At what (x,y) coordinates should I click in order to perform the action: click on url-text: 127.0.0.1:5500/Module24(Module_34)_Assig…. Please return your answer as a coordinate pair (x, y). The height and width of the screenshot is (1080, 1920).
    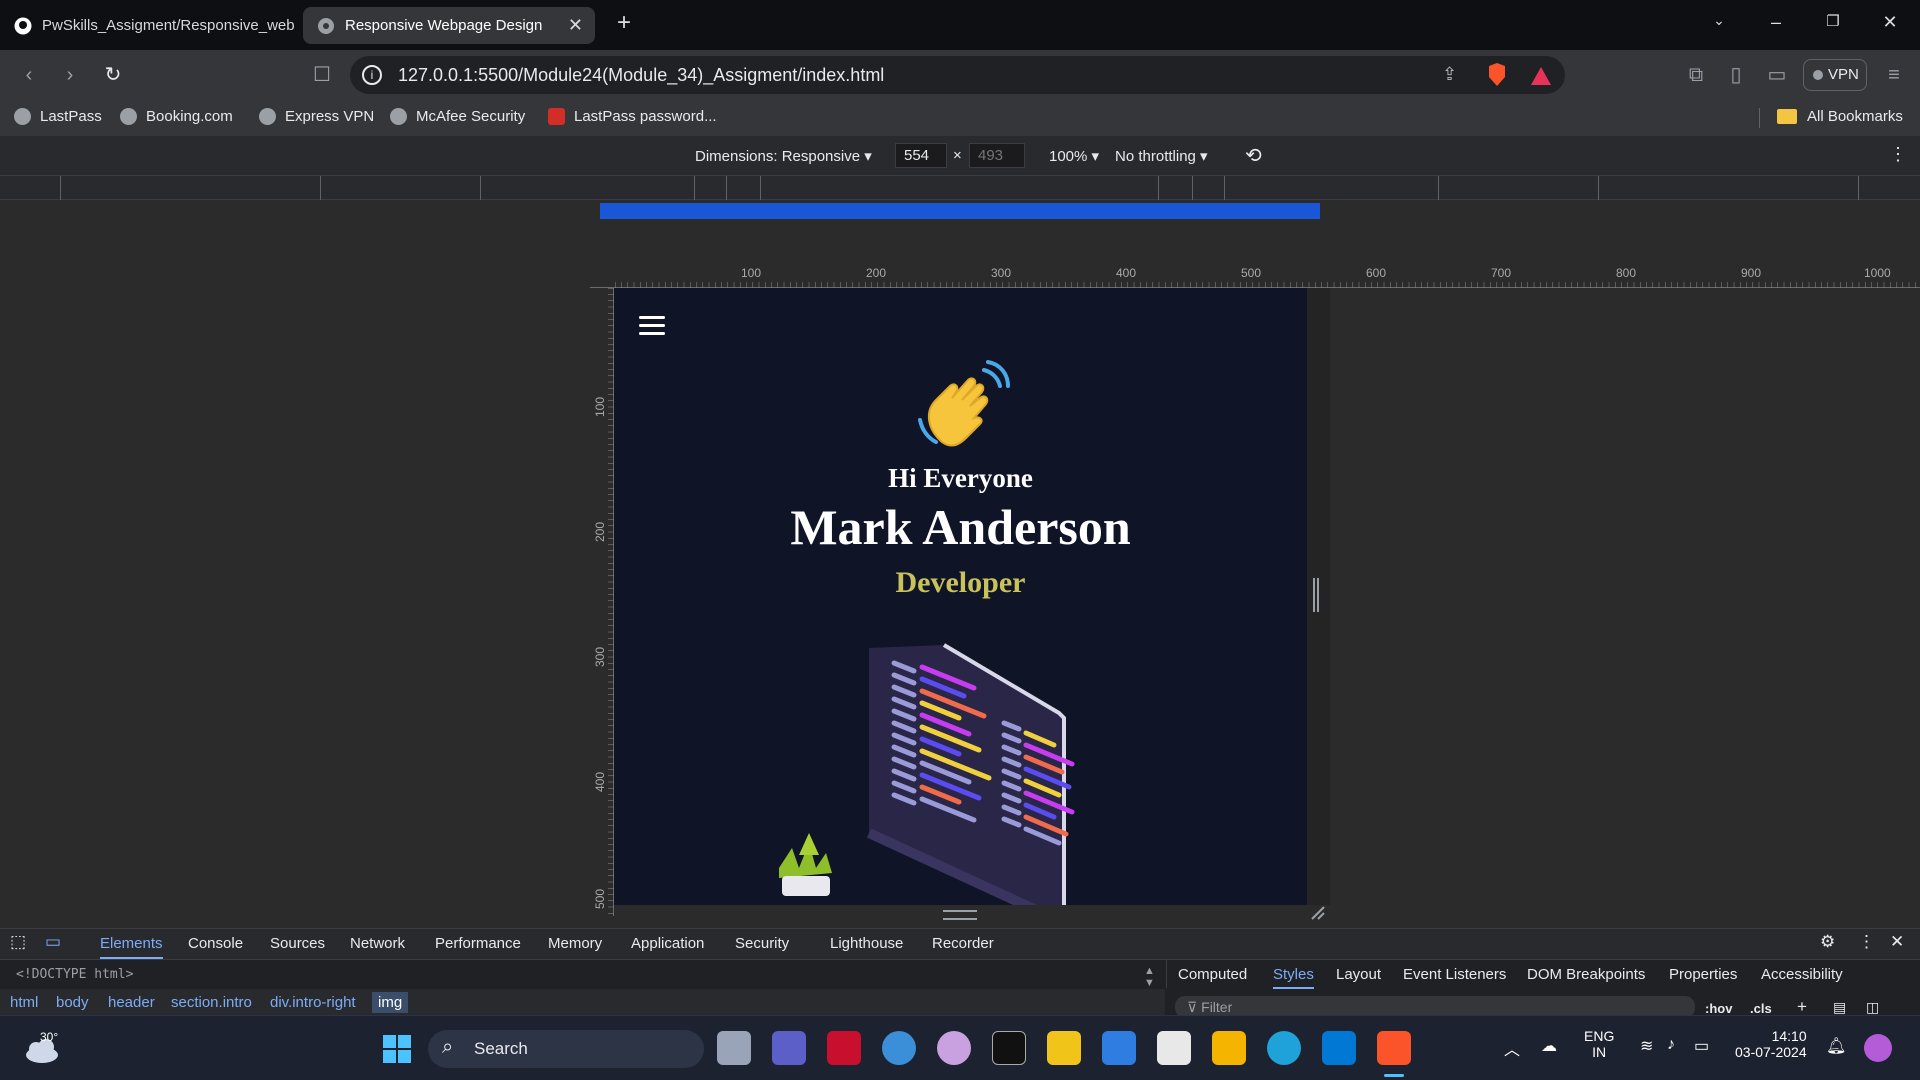
    Looking at the image, I should click on (641, 75).